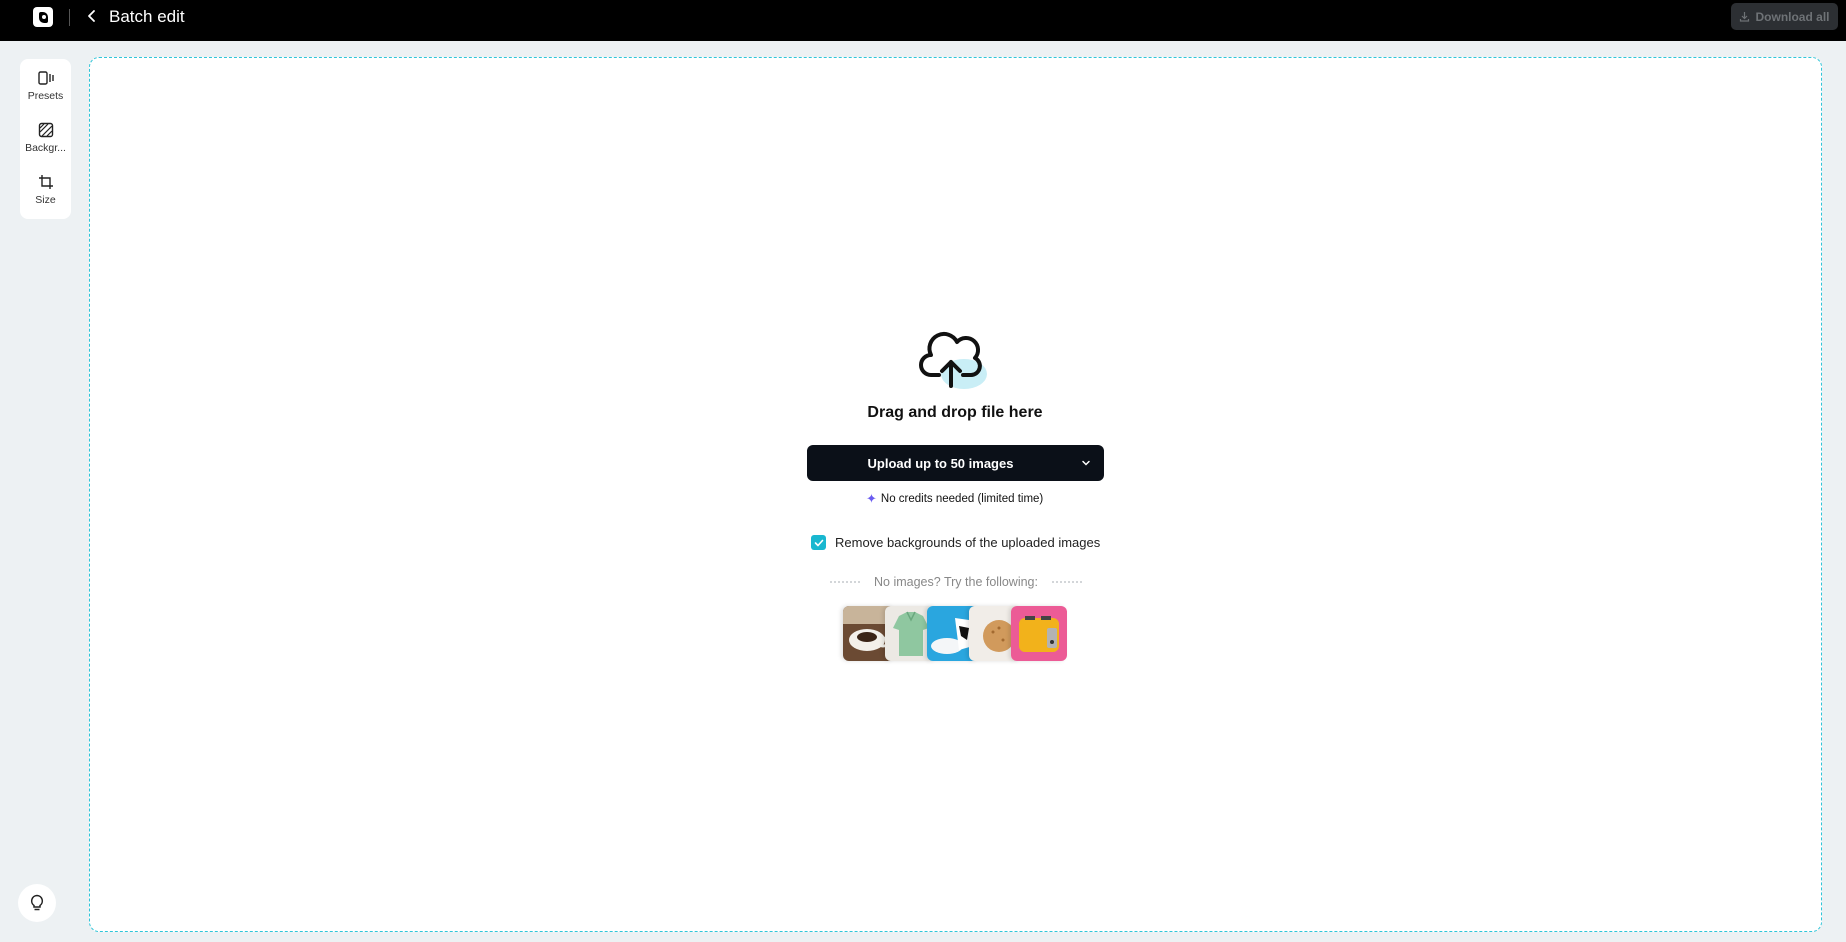  I want to click on app-logo-icon, so click(43, 17).